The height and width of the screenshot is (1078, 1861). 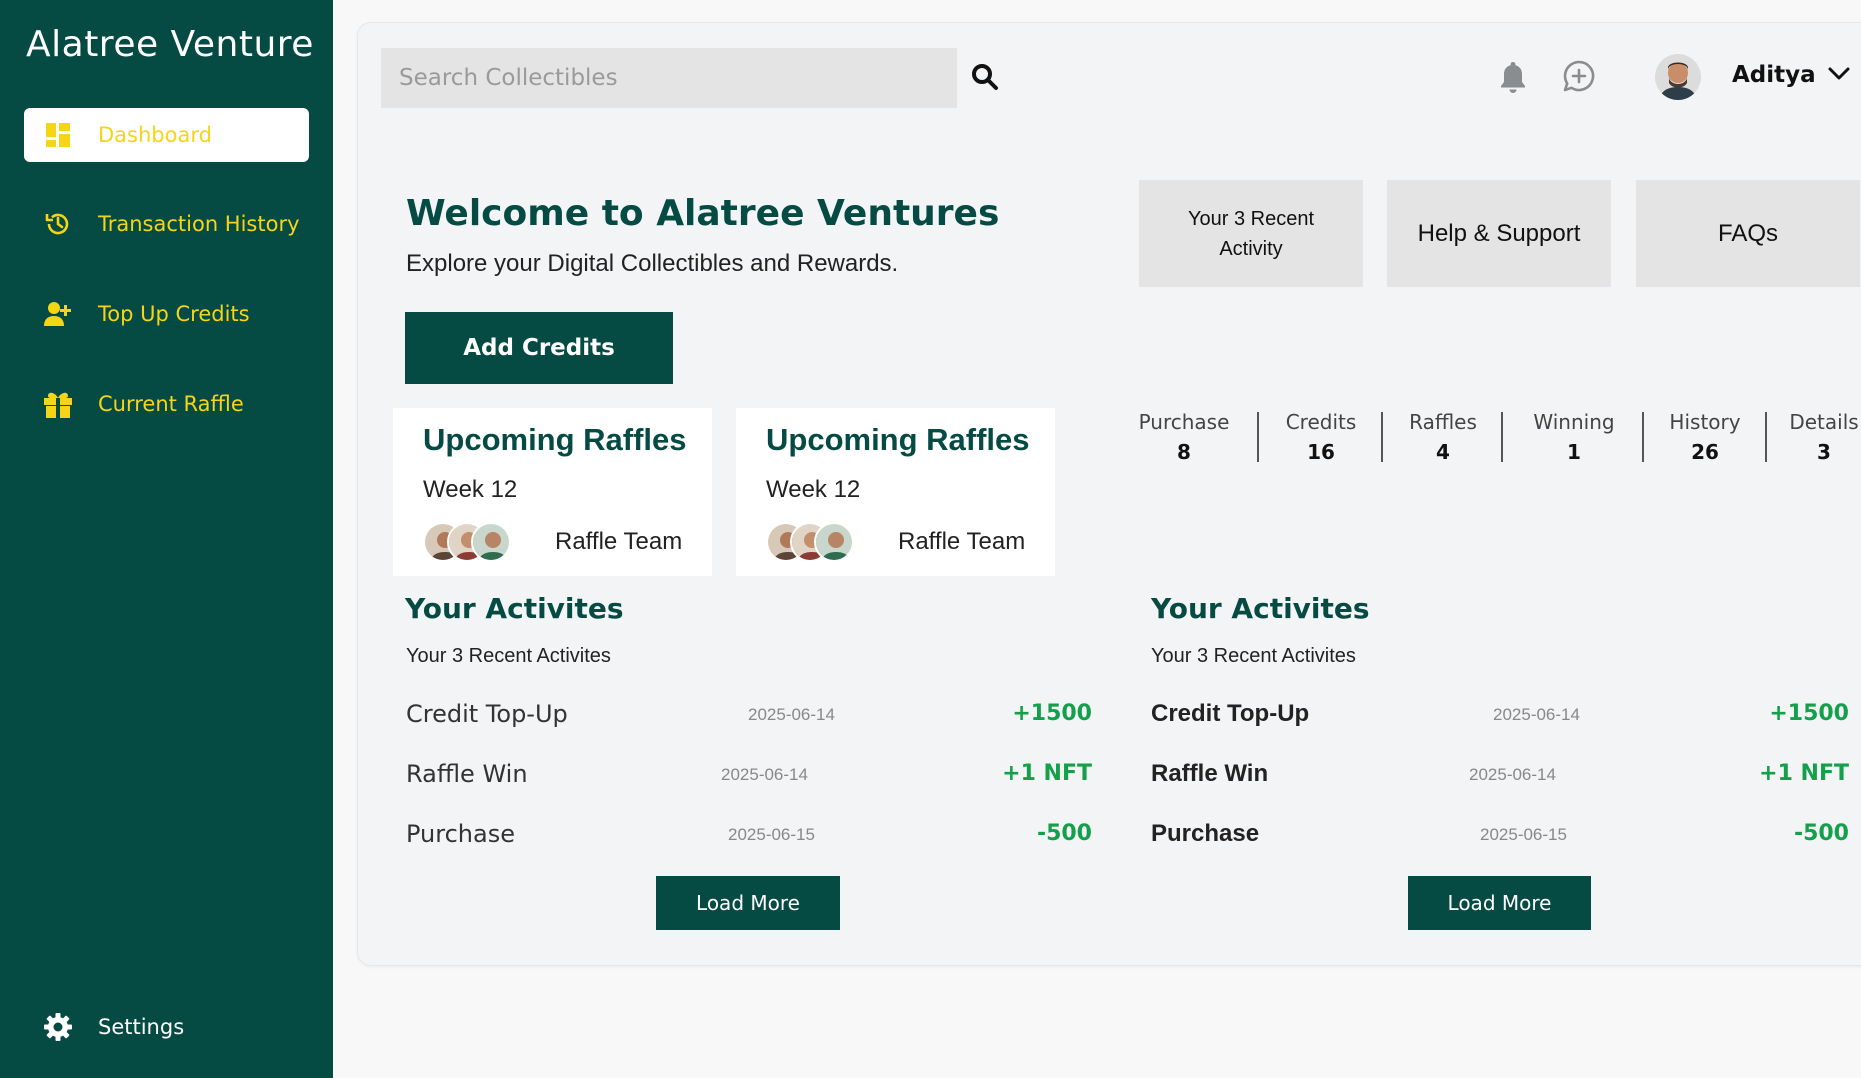 I want to click on stat-credits: Credits 16, so click(x=1321, y=437).